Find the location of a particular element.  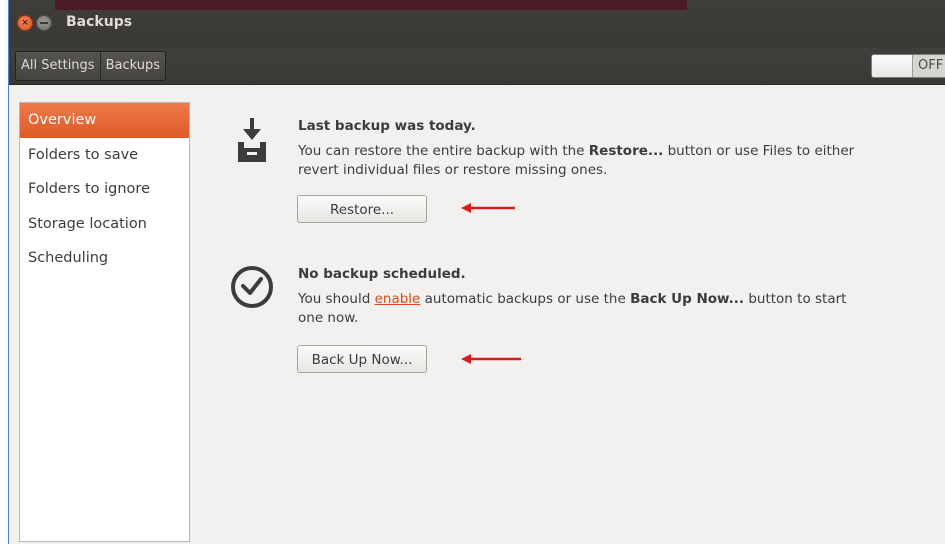

sidebar-item-folders-to-save: Folders to save is located at coordinates (104, 155).